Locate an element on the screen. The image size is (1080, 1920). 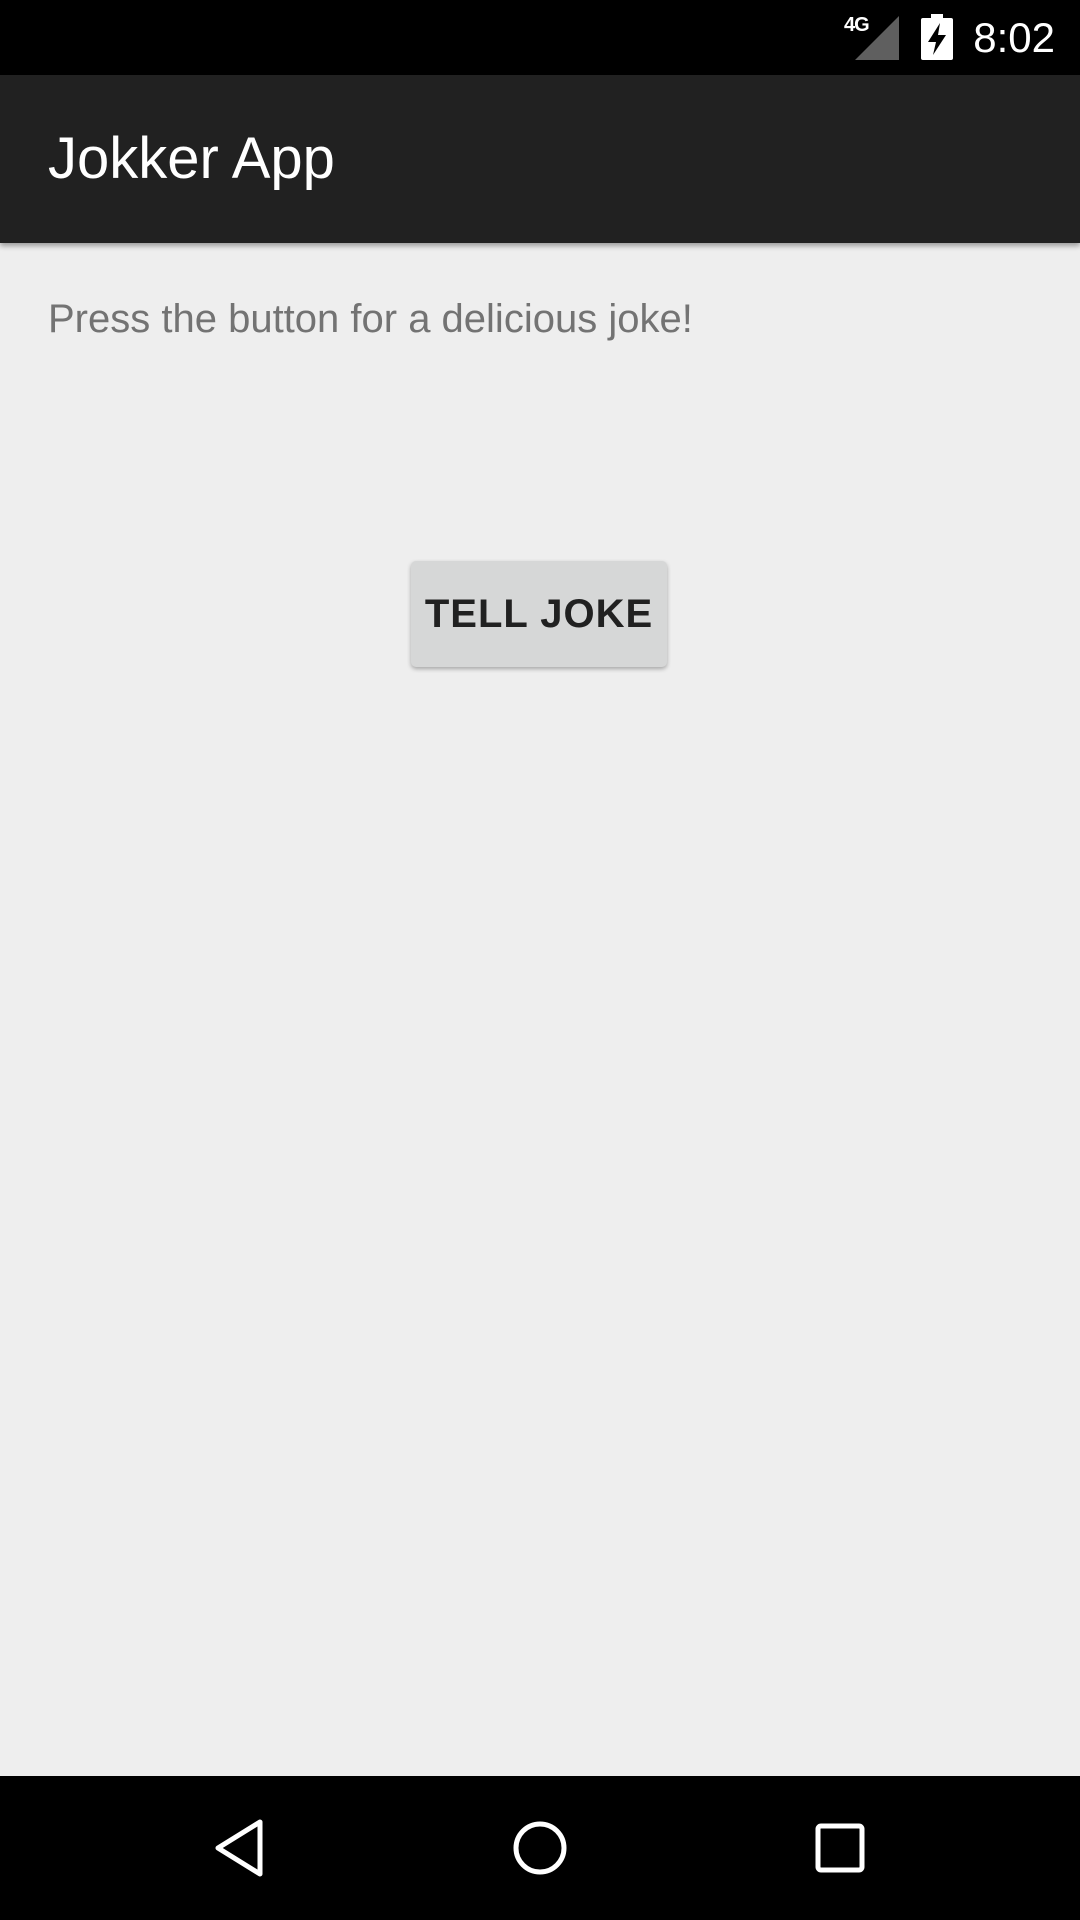
back-button is located at coordinates (240, 1848).